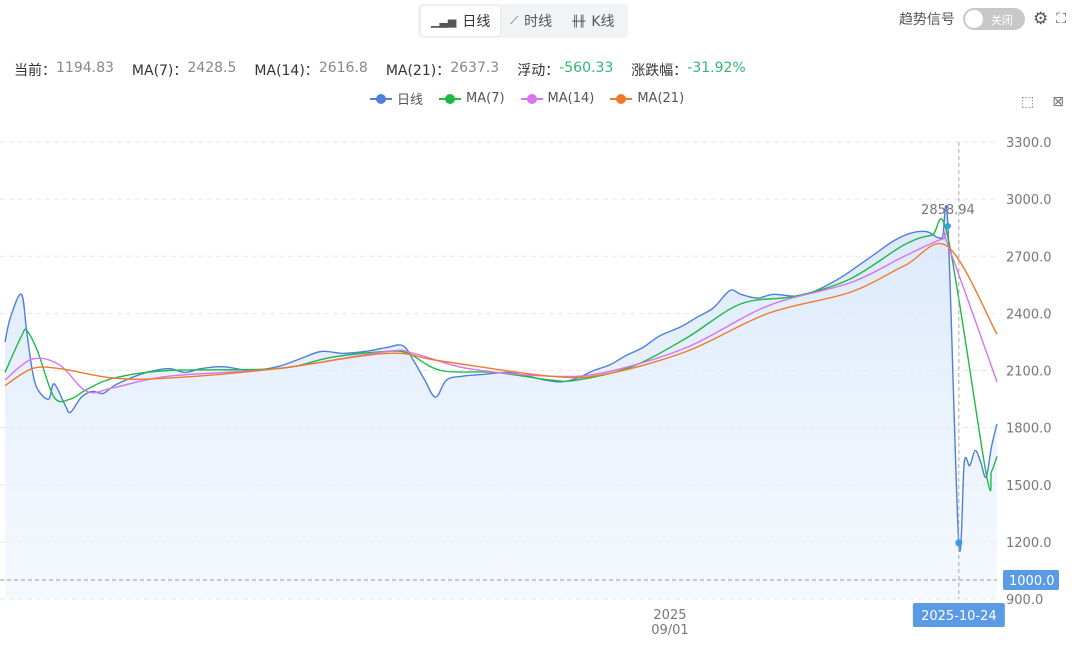  I want to click on y-tick-label: 2700.0, so click(1029, 257).